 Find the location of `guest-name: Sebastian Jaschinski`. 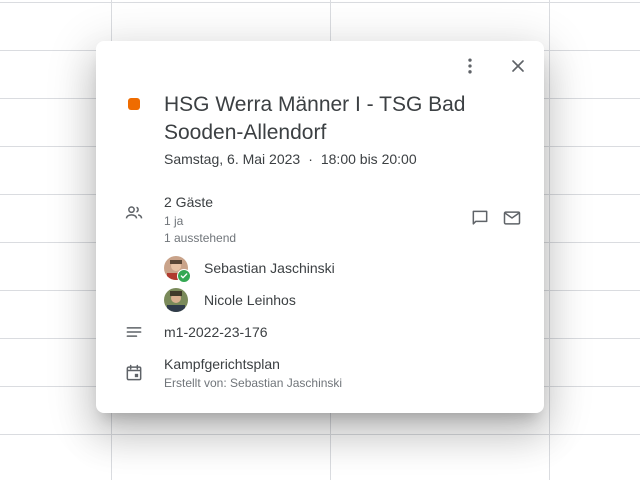

guest-name: Sebastian Jaschinski is located at coordinates (269, 268).